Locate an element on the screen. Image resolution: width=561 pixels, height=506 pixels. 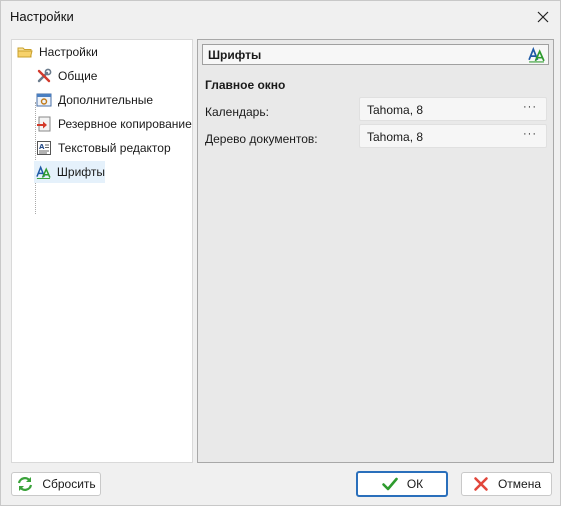
folder-icon is located at coordinates (25, 52).